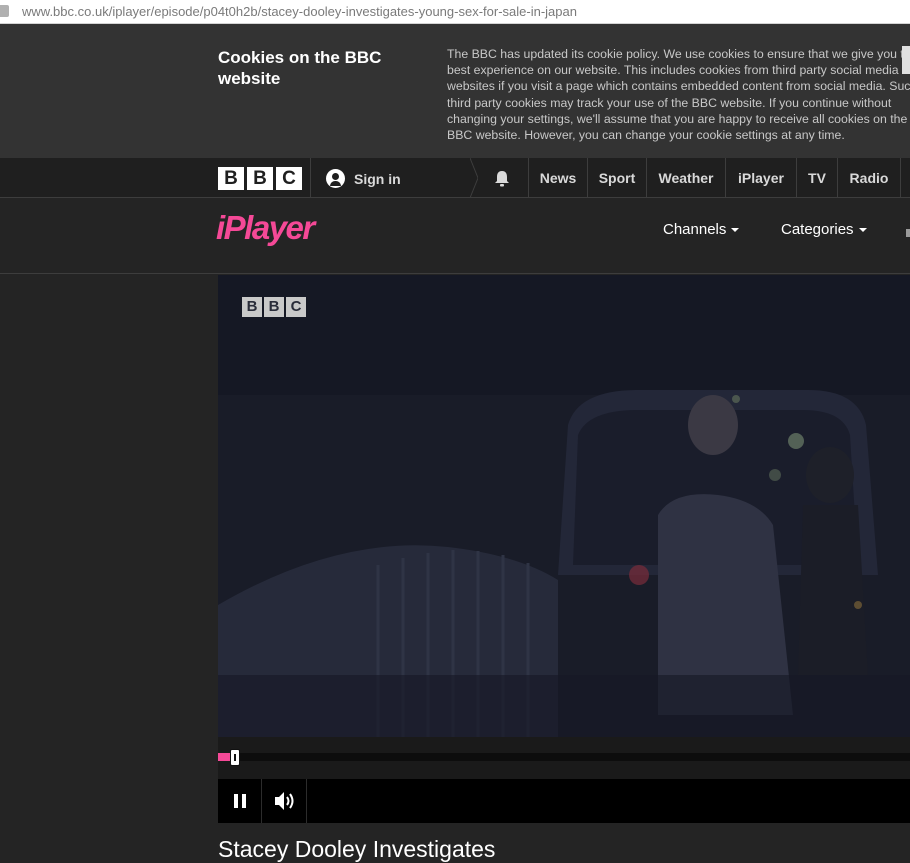  What do you see at coordinates (817, 229) in the screenshot?
I see `categories-menu-label: Categories` at bounding box center [817, 229].